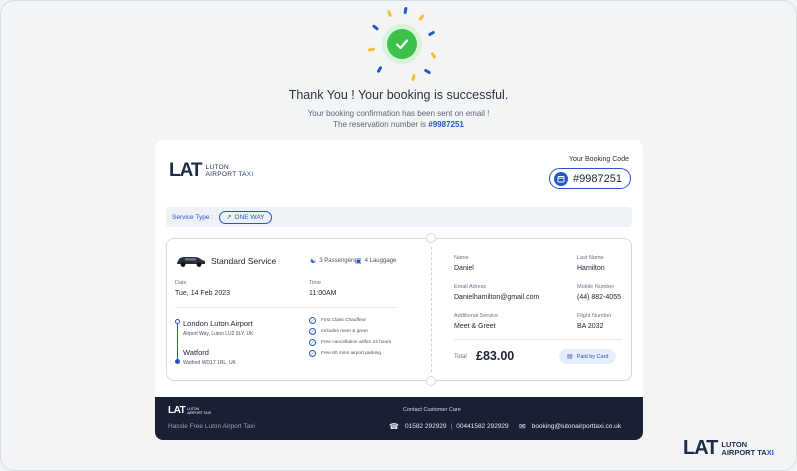  I want to click on feature-item: ✓ Includes meet & greet, so click(338, 331).